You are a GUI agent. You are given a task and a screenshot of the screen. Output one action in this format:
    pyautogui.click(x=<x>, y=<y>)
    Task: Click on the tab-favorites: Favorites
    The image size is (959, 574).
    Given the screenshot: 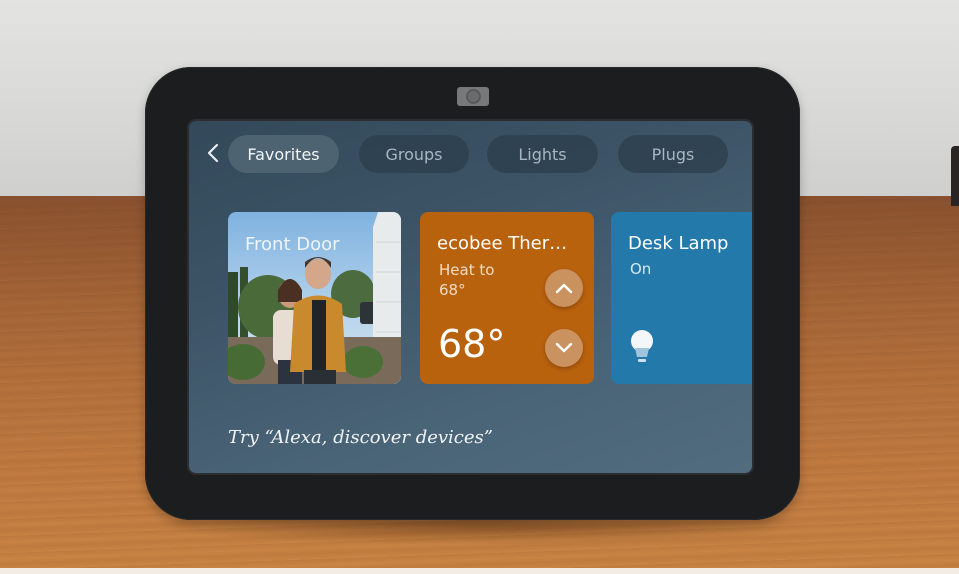 What is the action you would take?
    pyautogui.click(x=283, y=154)
    